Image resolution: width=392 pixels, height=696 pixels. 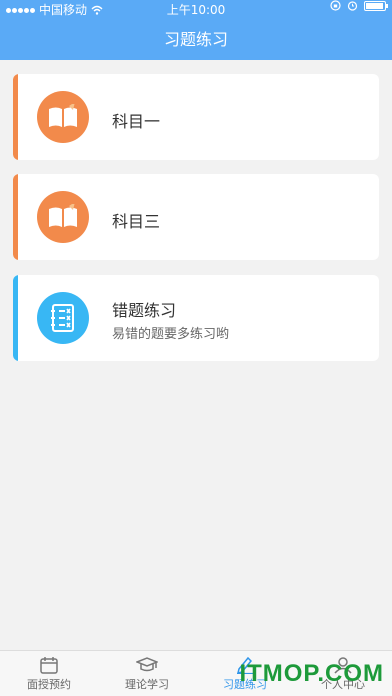 I want to click on battery-level, so click(x=375, y=5).